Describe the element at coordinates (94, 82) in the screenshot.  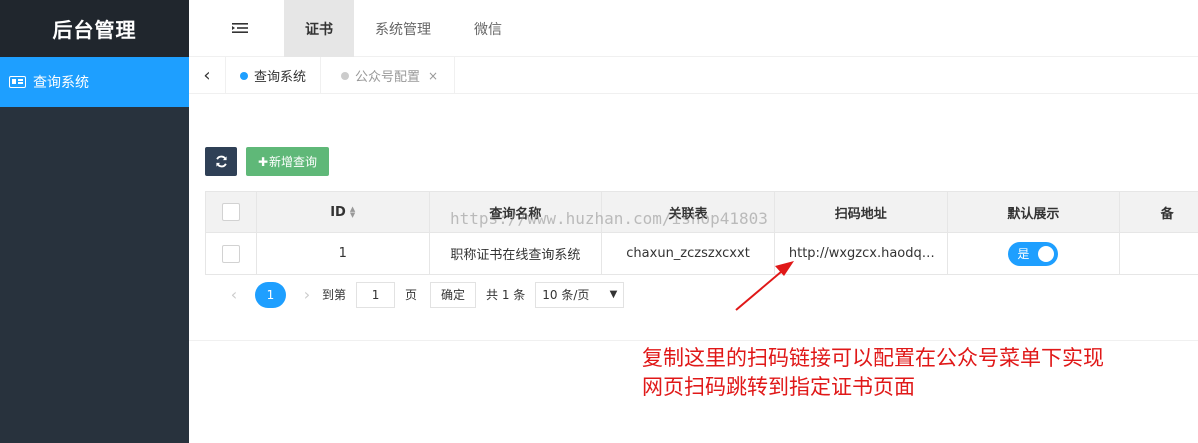
I see `sidebar-item-query-system: 查询系统` at that location.